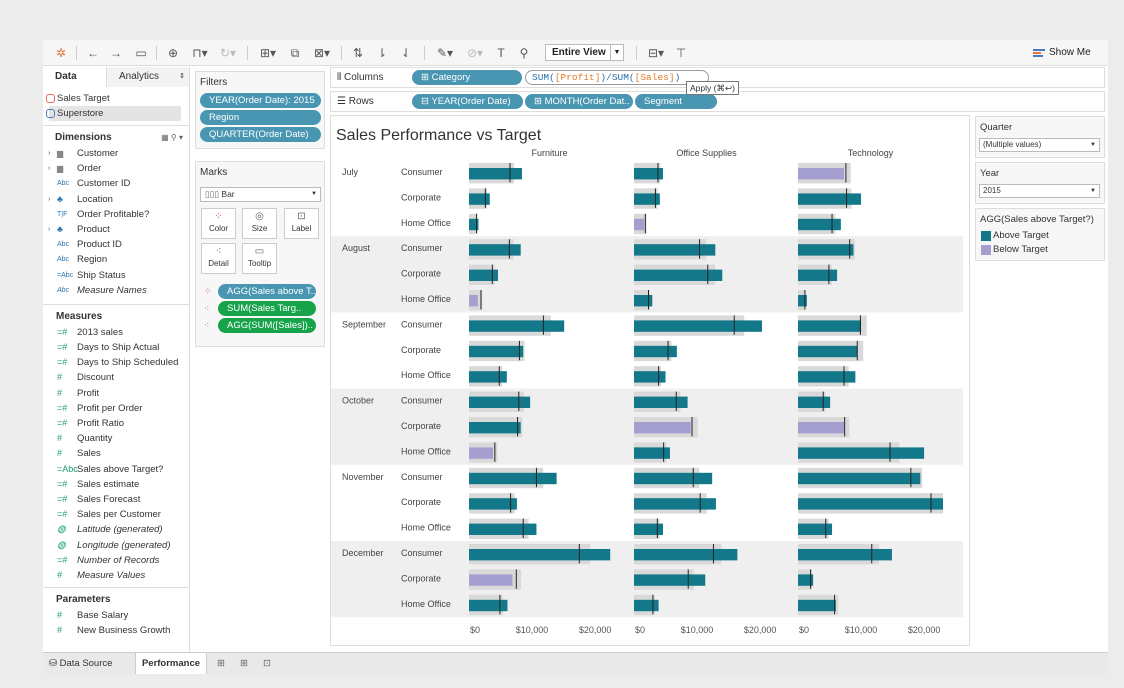 This screenshot has width=1124, height=688. Describe the element at coordinates (1020, 249) in the screenshot. I see `legend-label: Below Target` at that location.